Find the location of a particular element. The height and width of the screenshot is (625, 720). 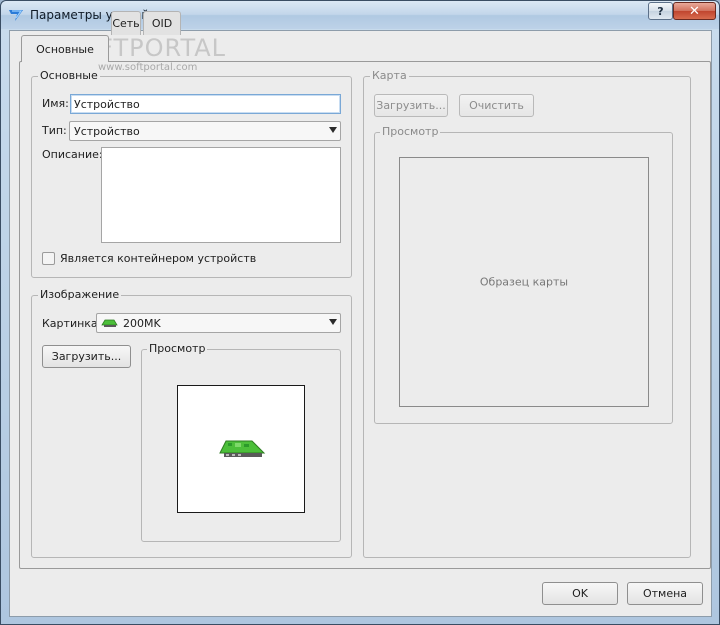

basic-group-legend: Основные is located at coordinates (69, 75).